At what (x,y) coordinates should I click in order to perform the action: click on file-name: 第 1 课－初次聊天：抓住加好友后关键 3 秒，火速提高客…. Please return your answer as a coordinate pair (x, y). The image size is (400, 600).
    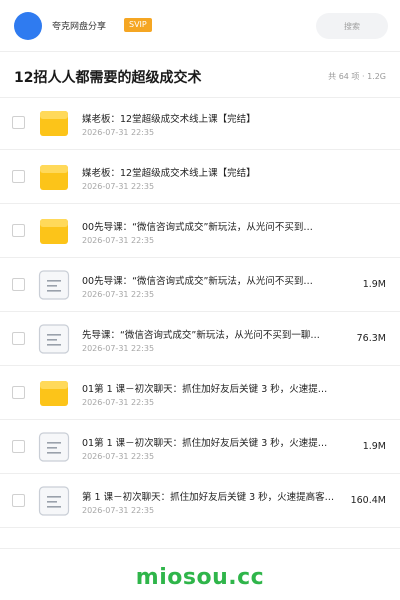
    Looking at the image, I should click on (208, 497).